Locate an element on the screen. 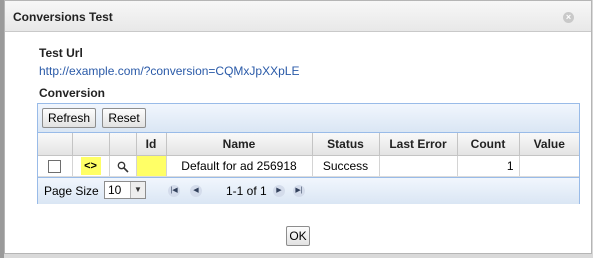  first-page-icon: |◀ is located at coordinates (174, 191).